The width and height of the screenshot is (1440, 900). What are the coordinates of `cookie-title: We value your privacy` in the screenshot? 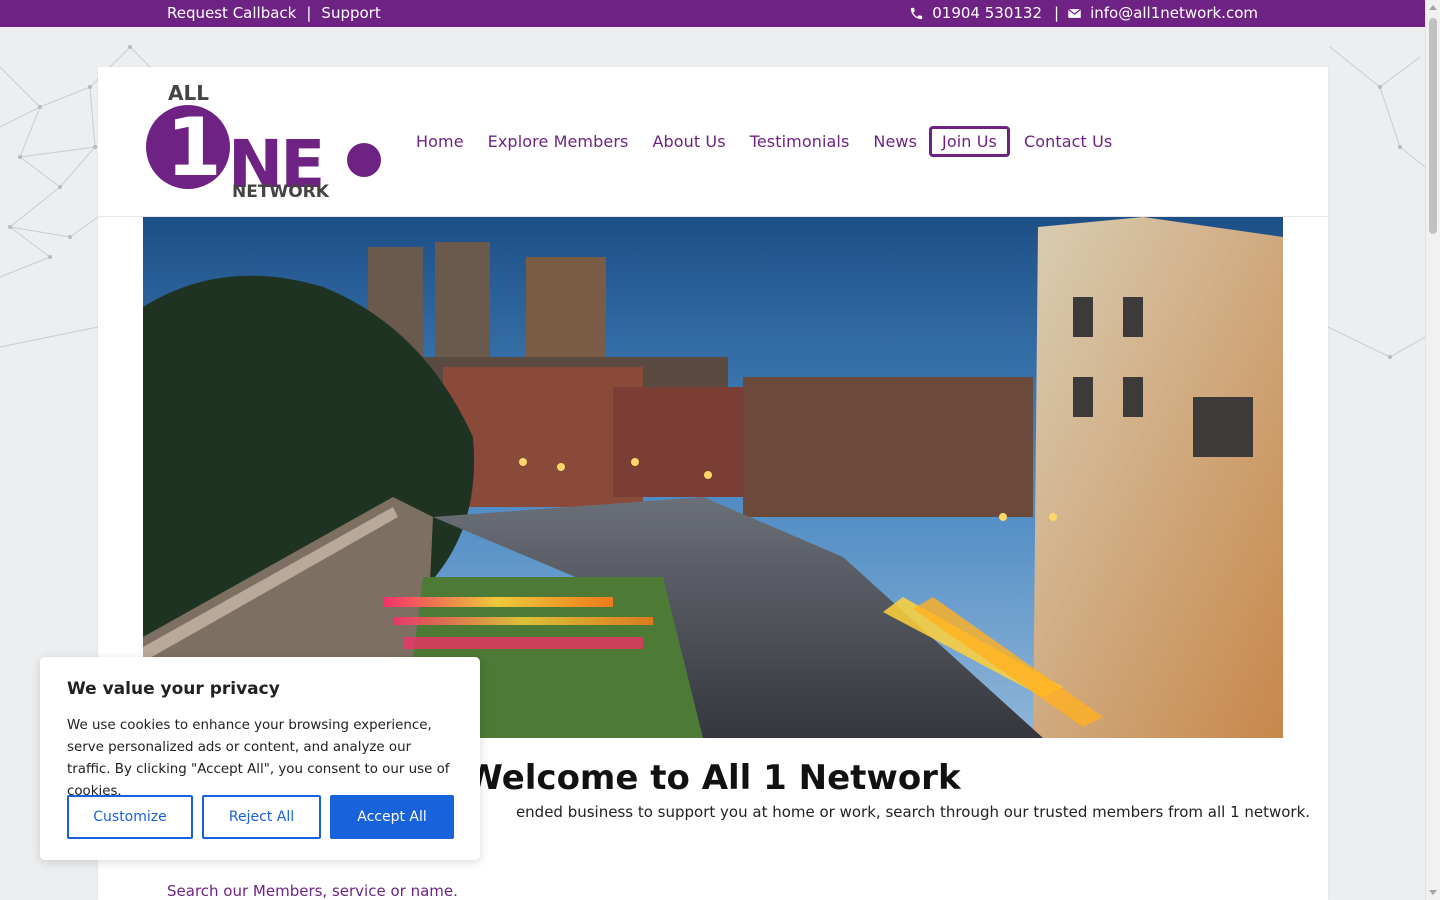 It's located at (173, 689).